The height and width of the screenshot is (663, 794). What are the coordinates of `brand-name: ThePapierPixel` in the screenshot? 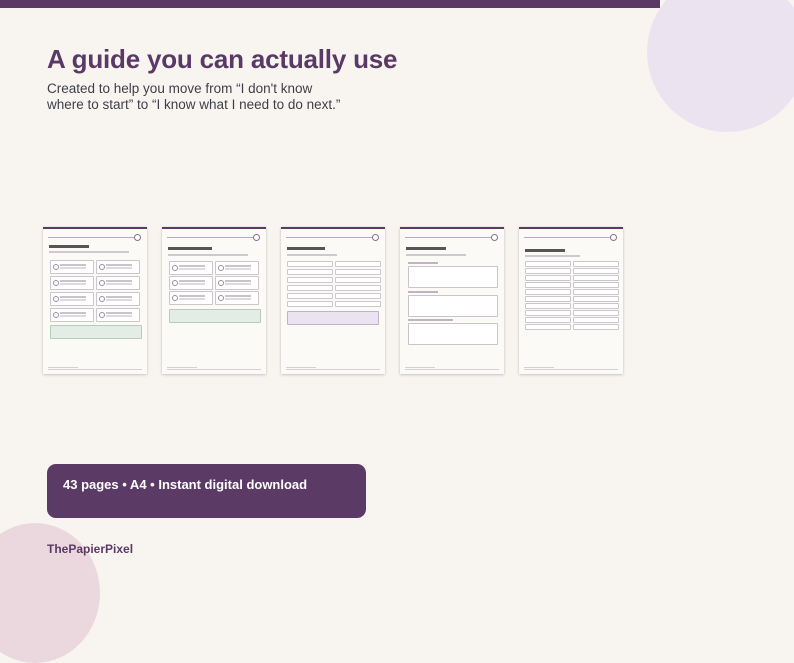 It's located at (90, 549).